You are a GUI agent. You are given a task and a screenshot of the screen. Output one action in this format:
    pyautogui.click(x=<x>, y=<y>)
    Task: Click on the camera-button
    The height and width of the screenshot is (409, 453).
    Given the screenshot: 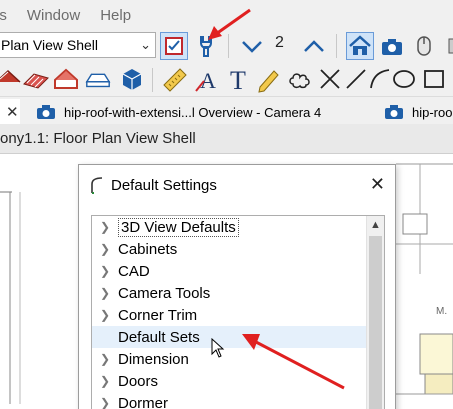 What is the action you would take?
    pyautogui.click(x=392, y=46)
    